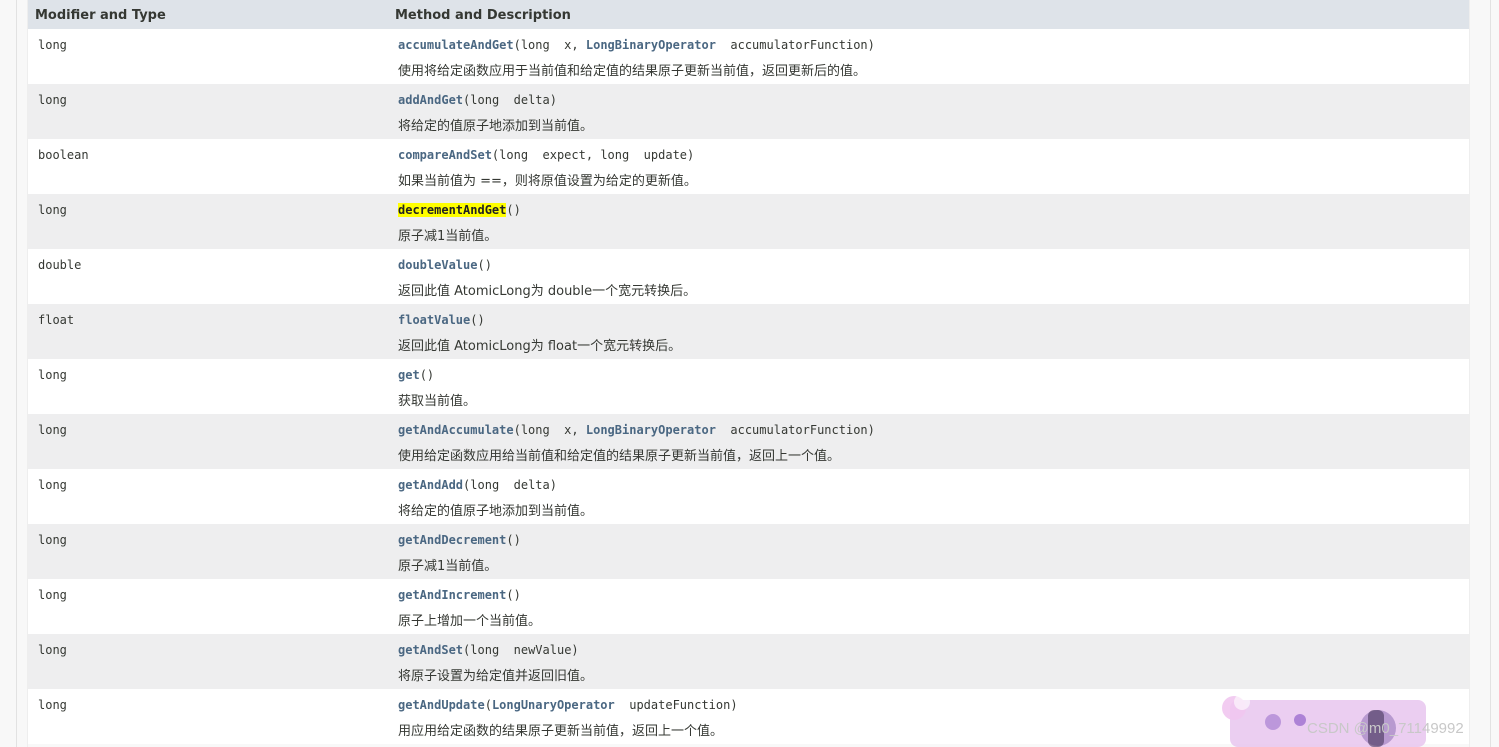  I want to click on param-type-link: LongUnaryOperator, so click(553, 705).